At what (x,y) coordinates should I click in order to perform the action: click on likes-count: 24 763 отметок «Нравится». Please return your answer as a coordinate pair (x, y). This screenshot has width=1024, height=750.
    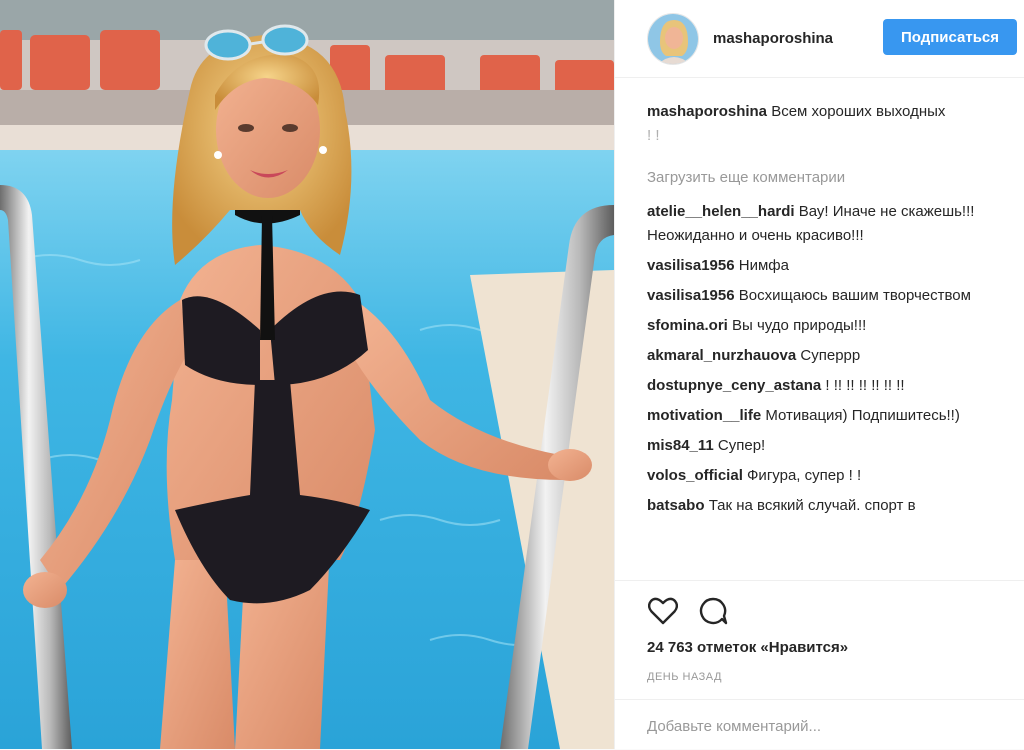
    Looking at the image, I should click on (747, 647).